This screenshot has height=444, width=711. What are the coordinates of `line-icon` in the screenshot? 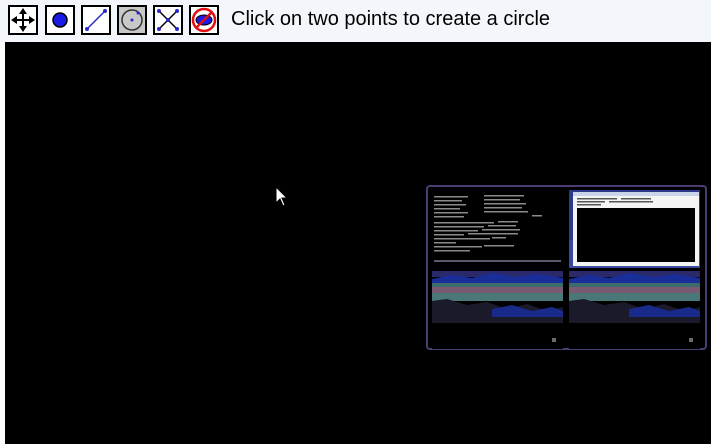 It's located at (96, 20).